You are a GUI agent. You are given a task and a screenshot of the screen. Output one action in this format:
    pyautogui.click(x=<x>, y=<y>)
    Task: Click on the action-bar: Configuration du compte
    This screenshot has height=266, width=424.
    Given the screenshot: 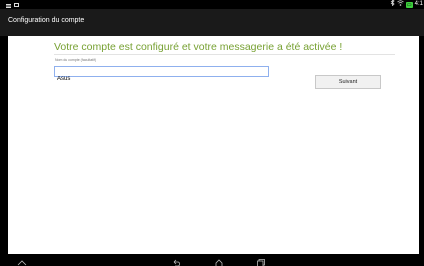 What is the action you would take?
    pyautogui.click(x=212, y=22)
    